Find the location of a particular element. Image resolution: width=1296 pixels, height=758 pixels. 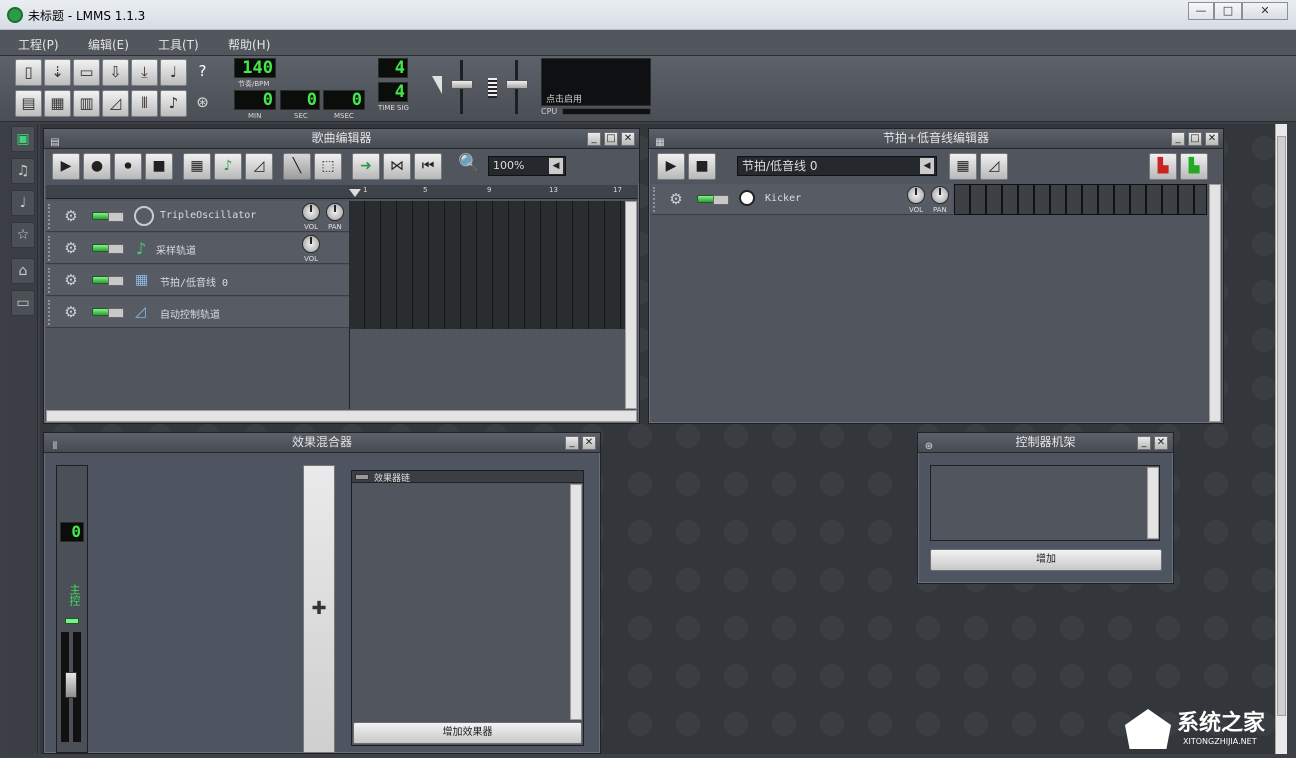

whats-this-icon: ? is located at coordinates (202, 72).